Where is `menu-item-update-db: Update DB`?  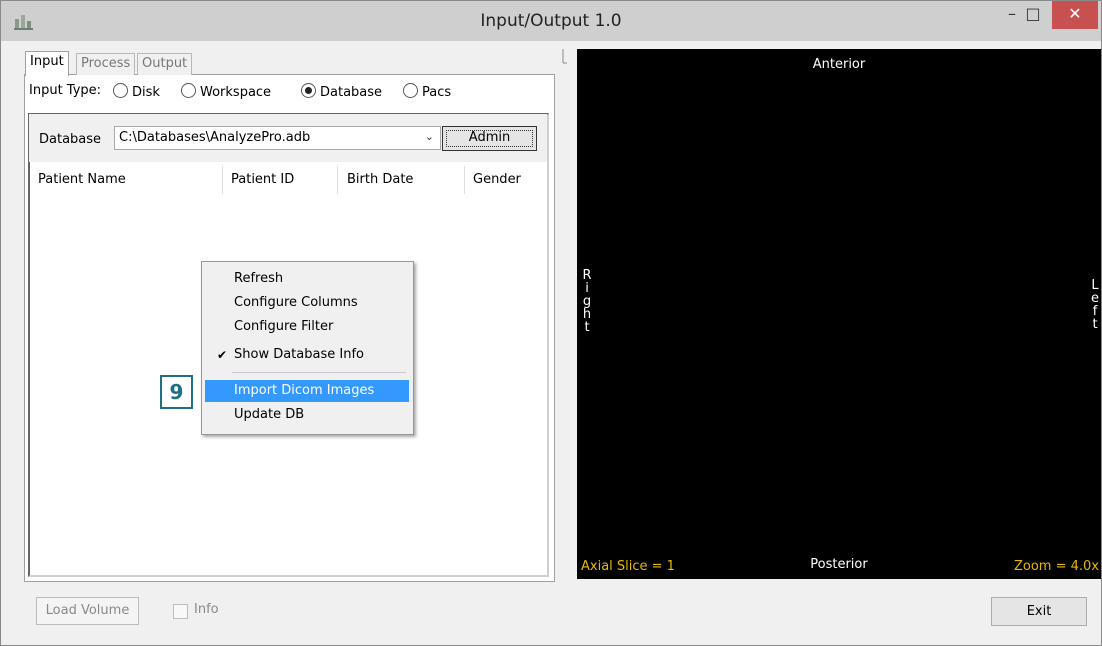 menu-item-update-db: Update DB is located at coordinates (307, 415).